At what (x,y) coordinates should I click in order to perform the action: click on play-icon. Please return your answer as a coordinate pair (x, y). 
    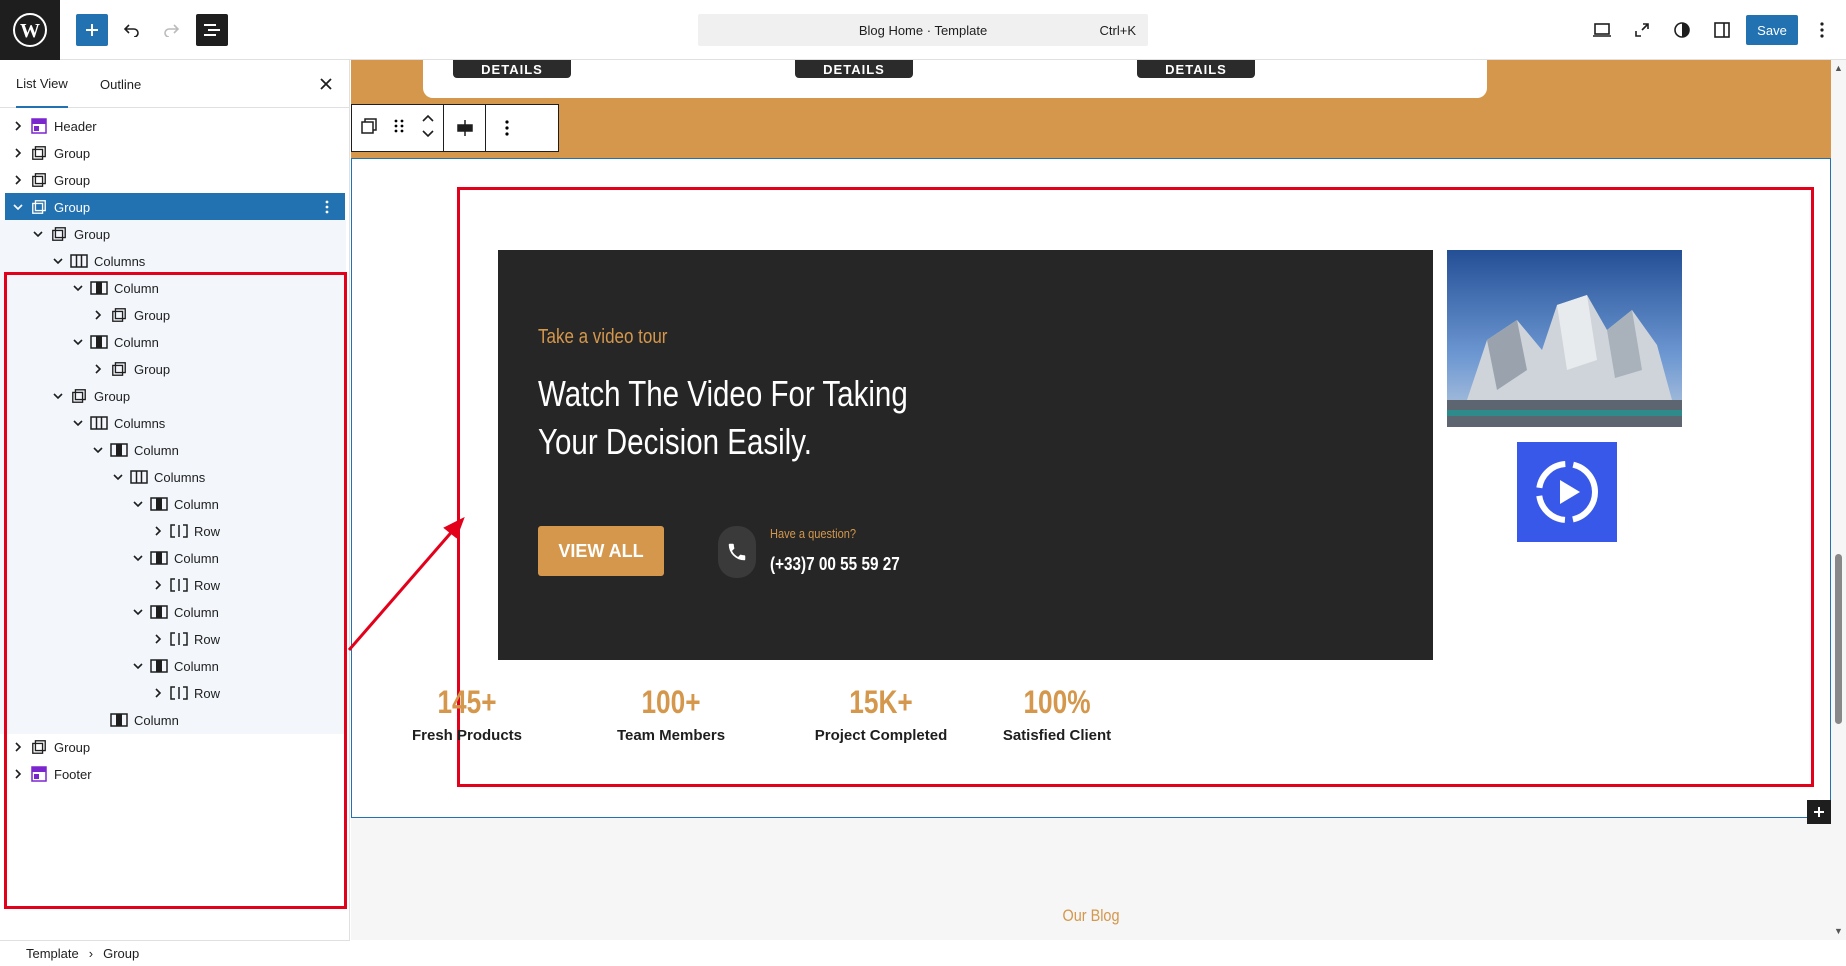
    Looking at the image, I should click on (1567, 492).